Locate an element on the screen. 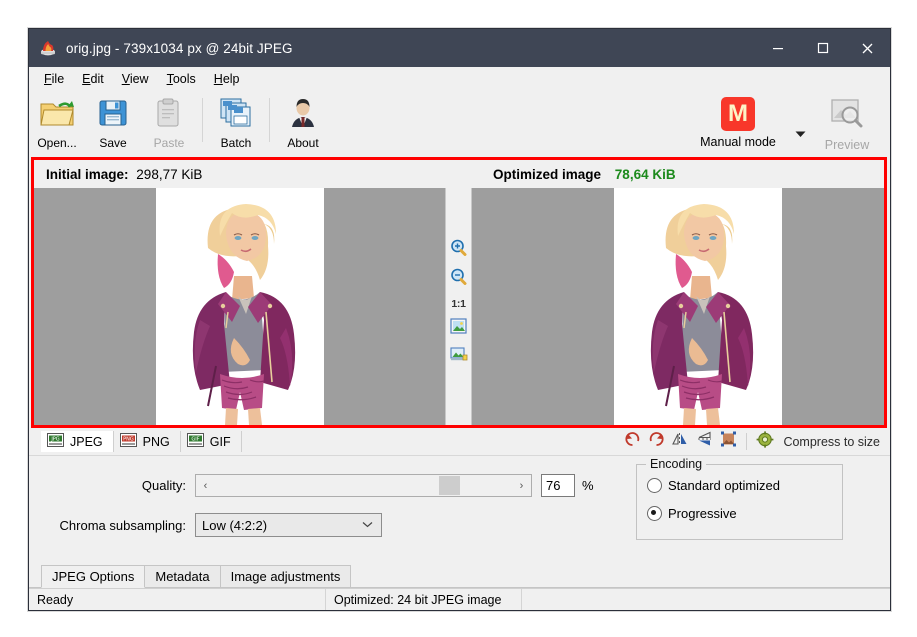  menu-item-view: View is located at coordinates (135, 79).